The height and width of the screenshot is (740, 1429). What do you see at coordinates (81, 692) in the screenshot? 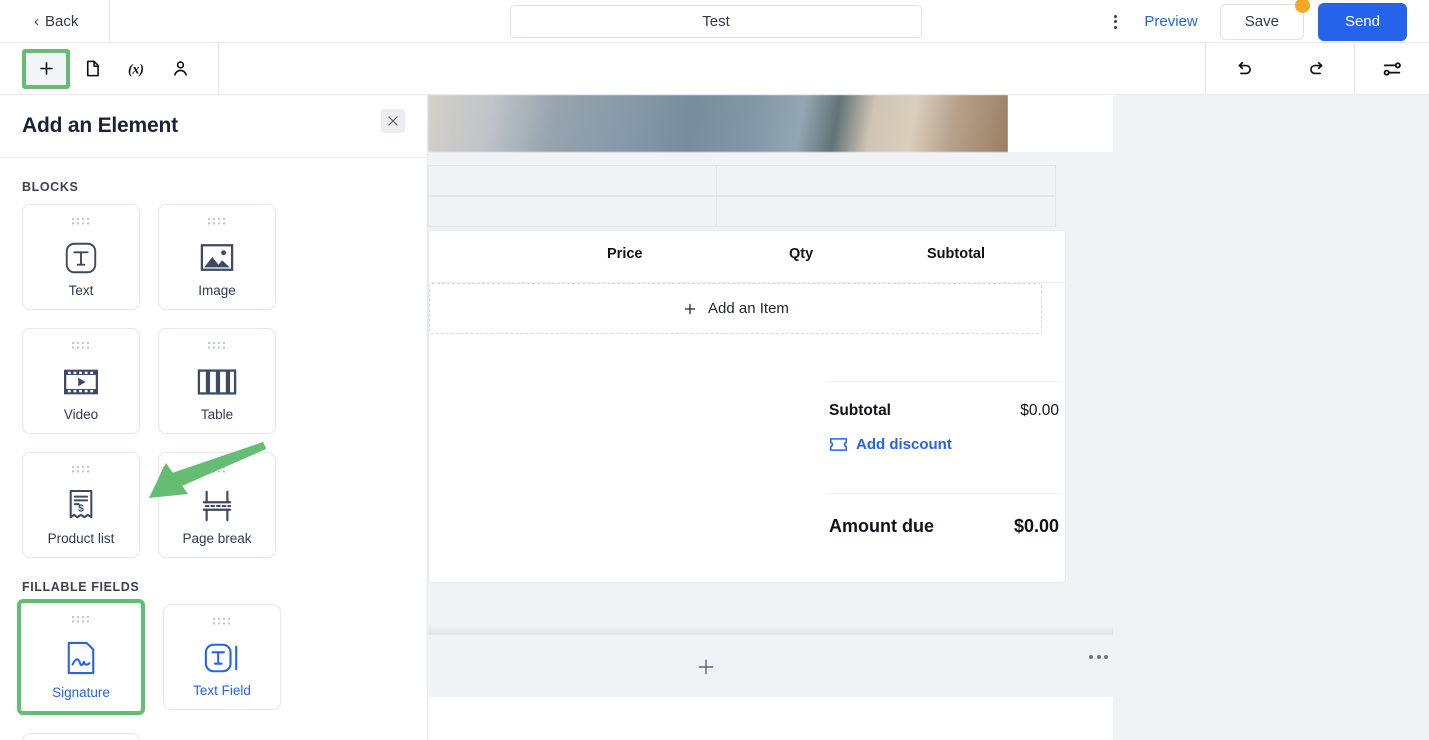
I see `element-card-label: Signature` at bounding box center [81, 692].